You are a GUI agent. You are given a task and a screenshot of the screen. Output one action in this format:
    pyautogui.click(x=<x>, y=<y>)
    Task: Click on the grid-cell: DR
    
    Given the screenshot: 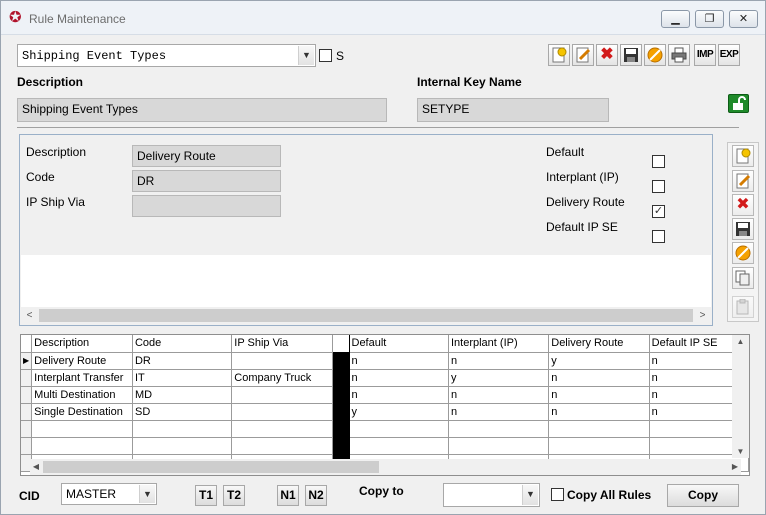 What is the action you would take?
    pyautogui.click(x=182, y=361)
    